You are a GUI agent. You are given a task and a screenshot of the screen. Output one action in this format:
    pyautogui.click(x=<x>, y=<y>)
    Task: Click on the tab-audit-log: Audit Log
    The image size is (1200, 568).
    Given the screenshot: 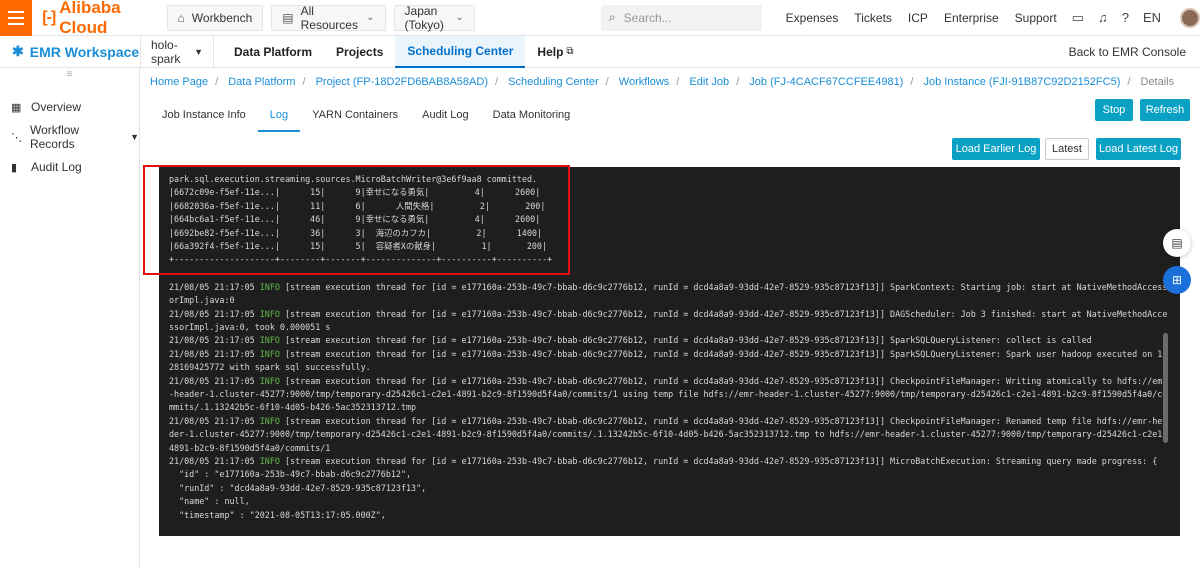 What is the action you would take?
    pyautogui.click(x=445, y=119)
    